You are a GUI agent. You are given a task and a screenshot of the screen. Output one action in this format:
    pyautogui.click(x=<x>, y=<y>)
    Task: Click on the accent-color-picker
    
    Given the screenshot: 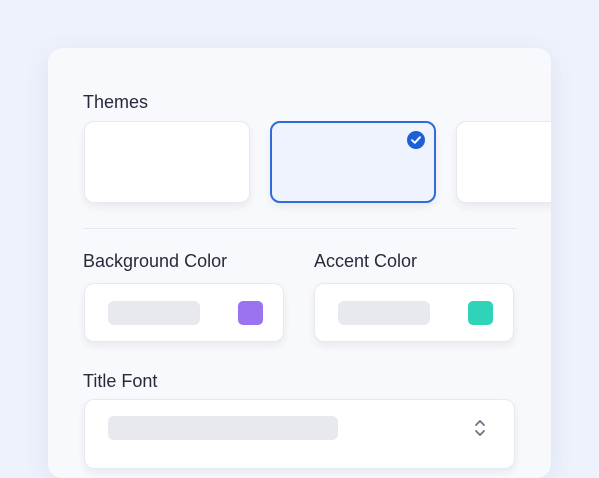 What is the action you would take?
    pyautogui.click(x=414, y=312)
    